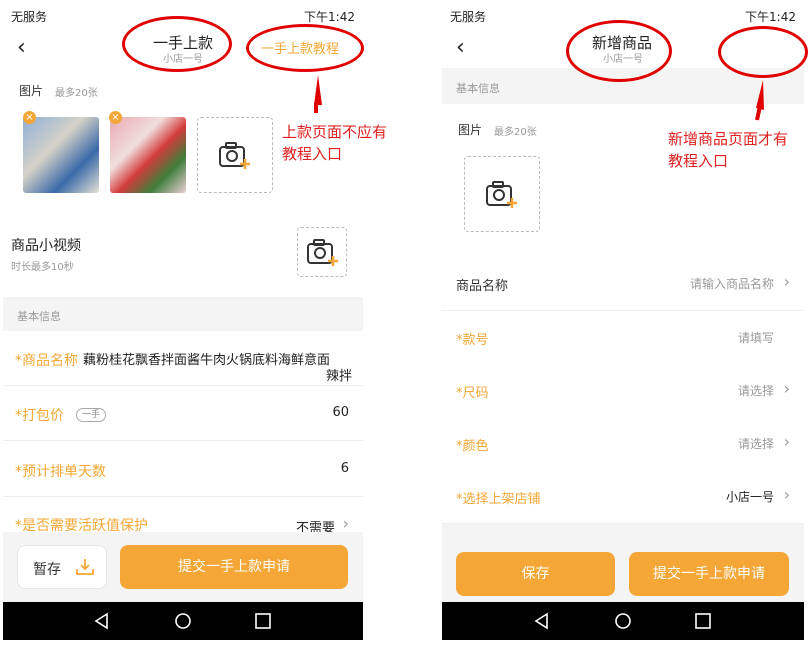 The height and width of the screenshot is (650, 810). Describe the element at coordinates (183, 470) in the screenshot. I see `schedule-days-row: *预计排单天数 6` at that location.